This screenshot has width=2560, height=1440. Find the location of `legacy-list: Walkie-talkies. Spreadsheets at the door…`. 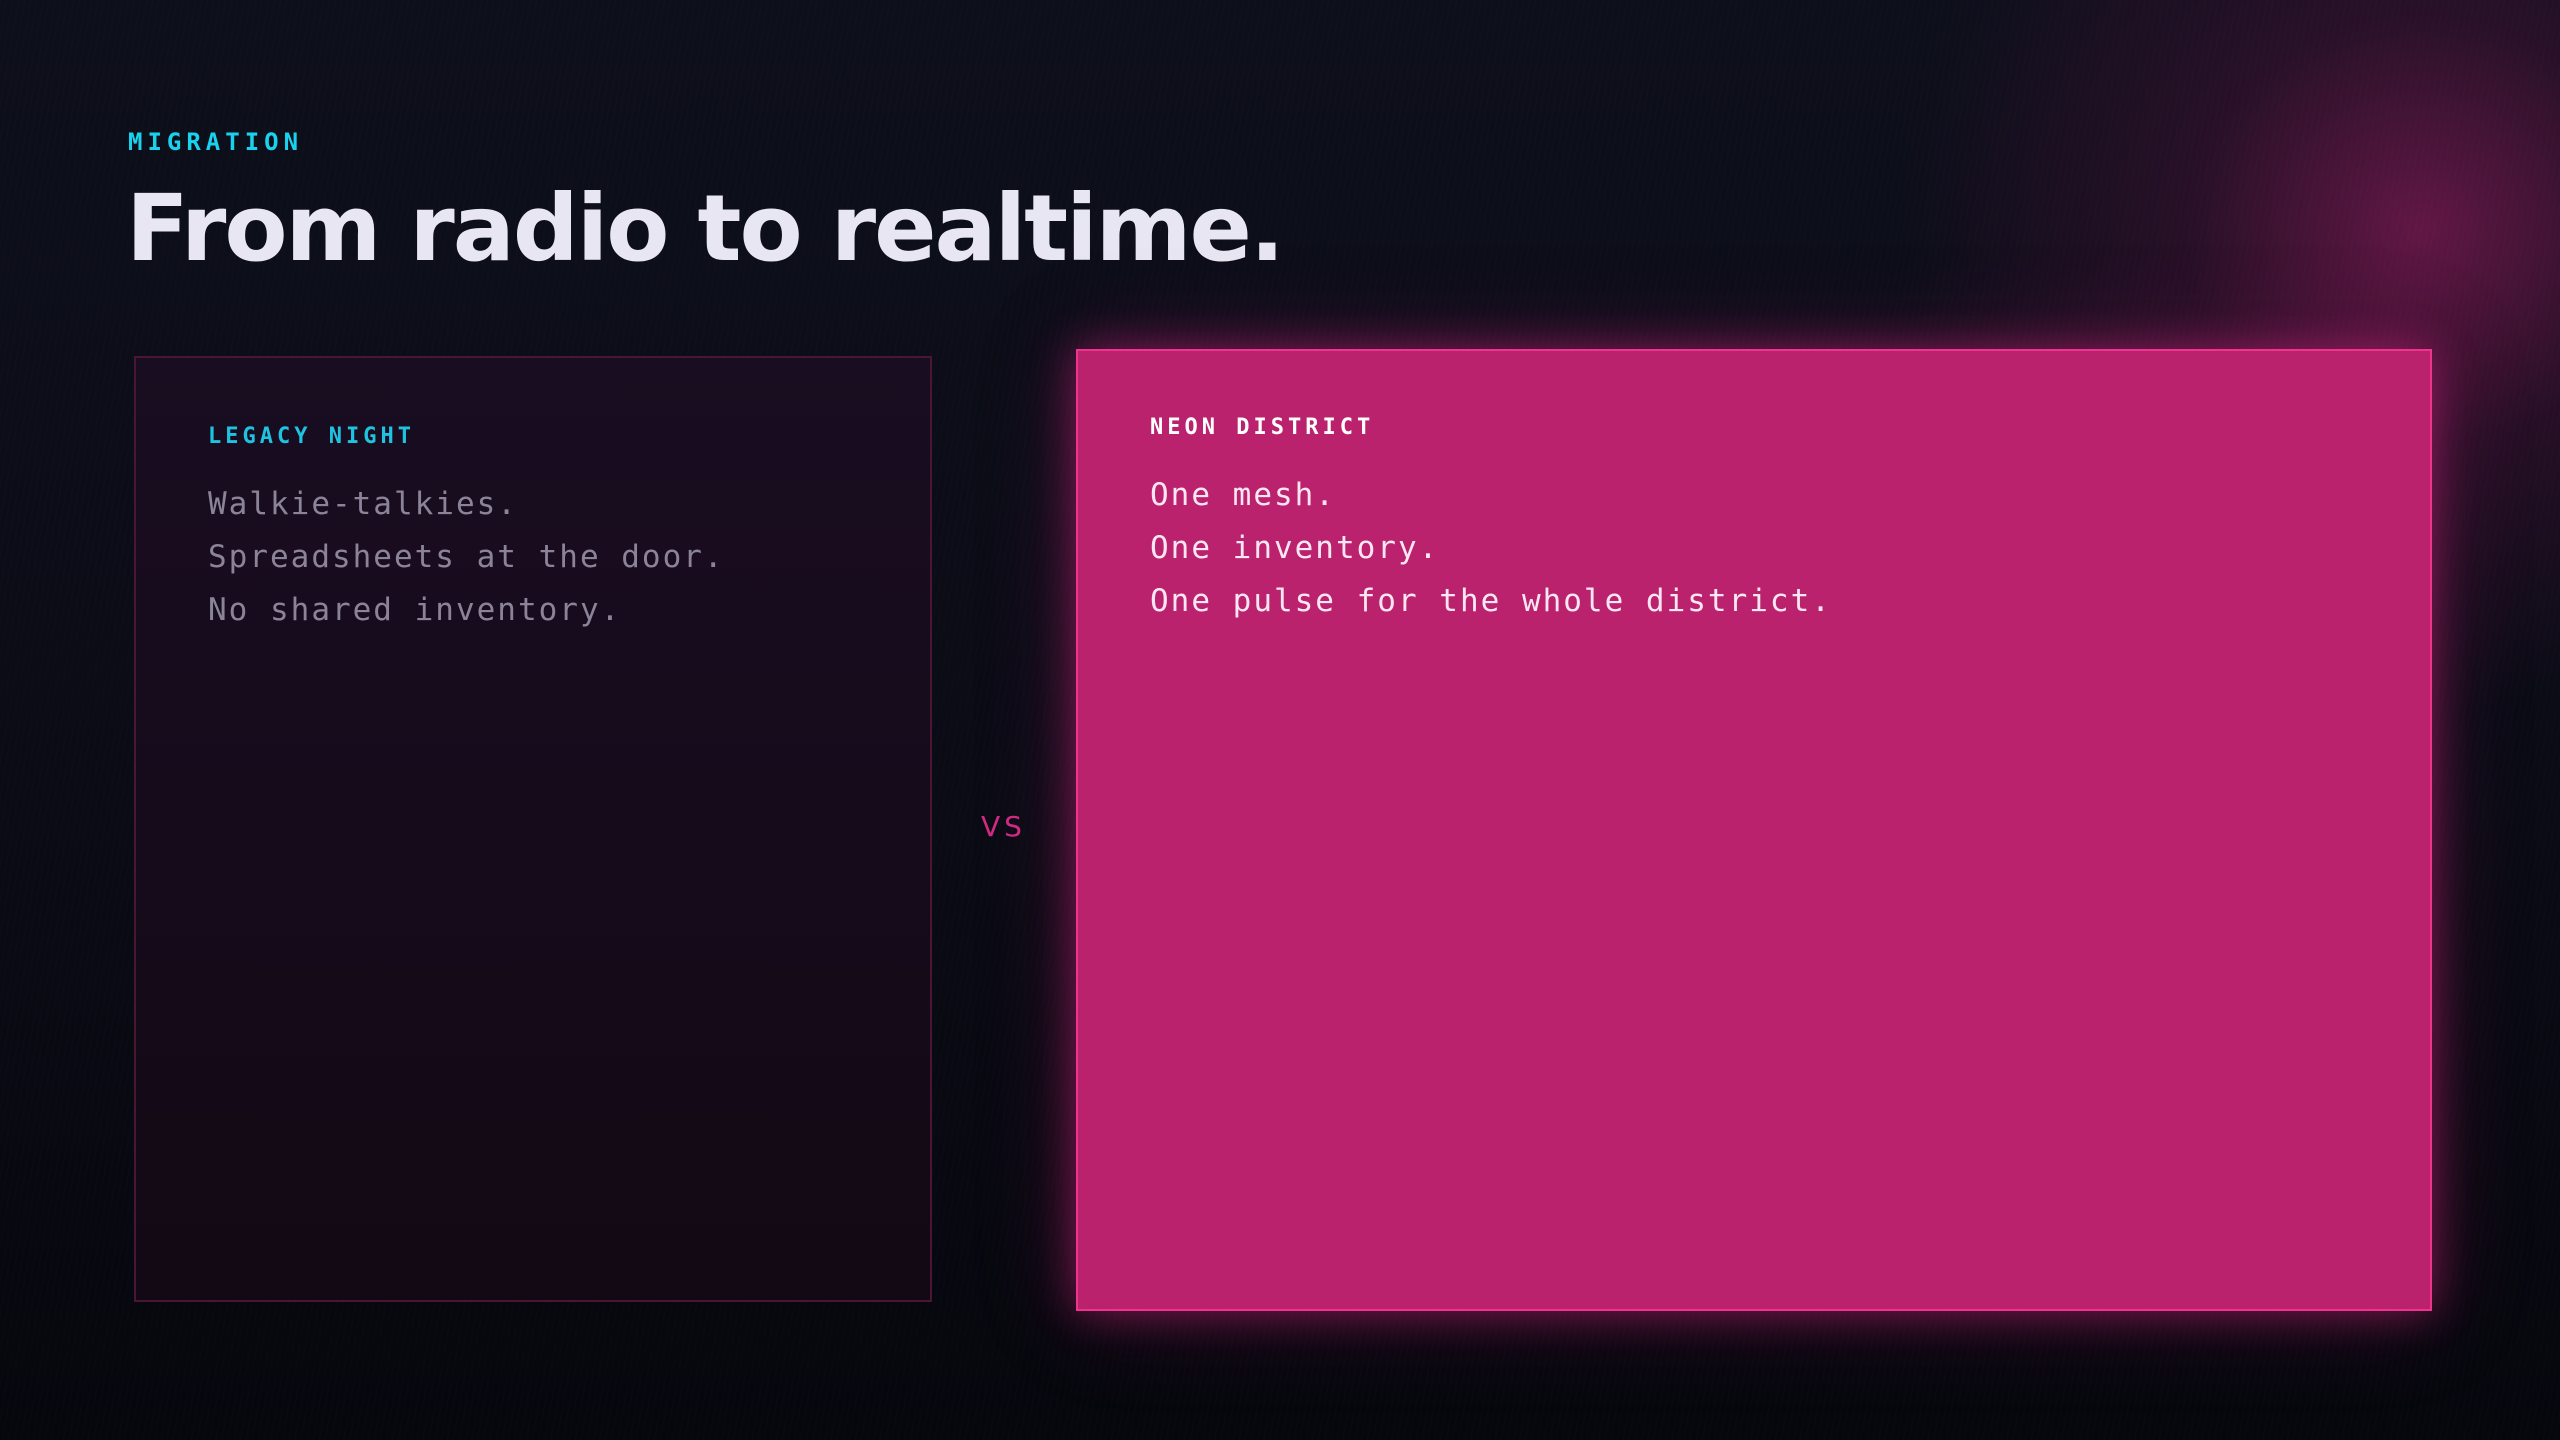

legacy-list: Walkie-talkies. Spreadsheets at the door… is located at coordinates (466, 557).